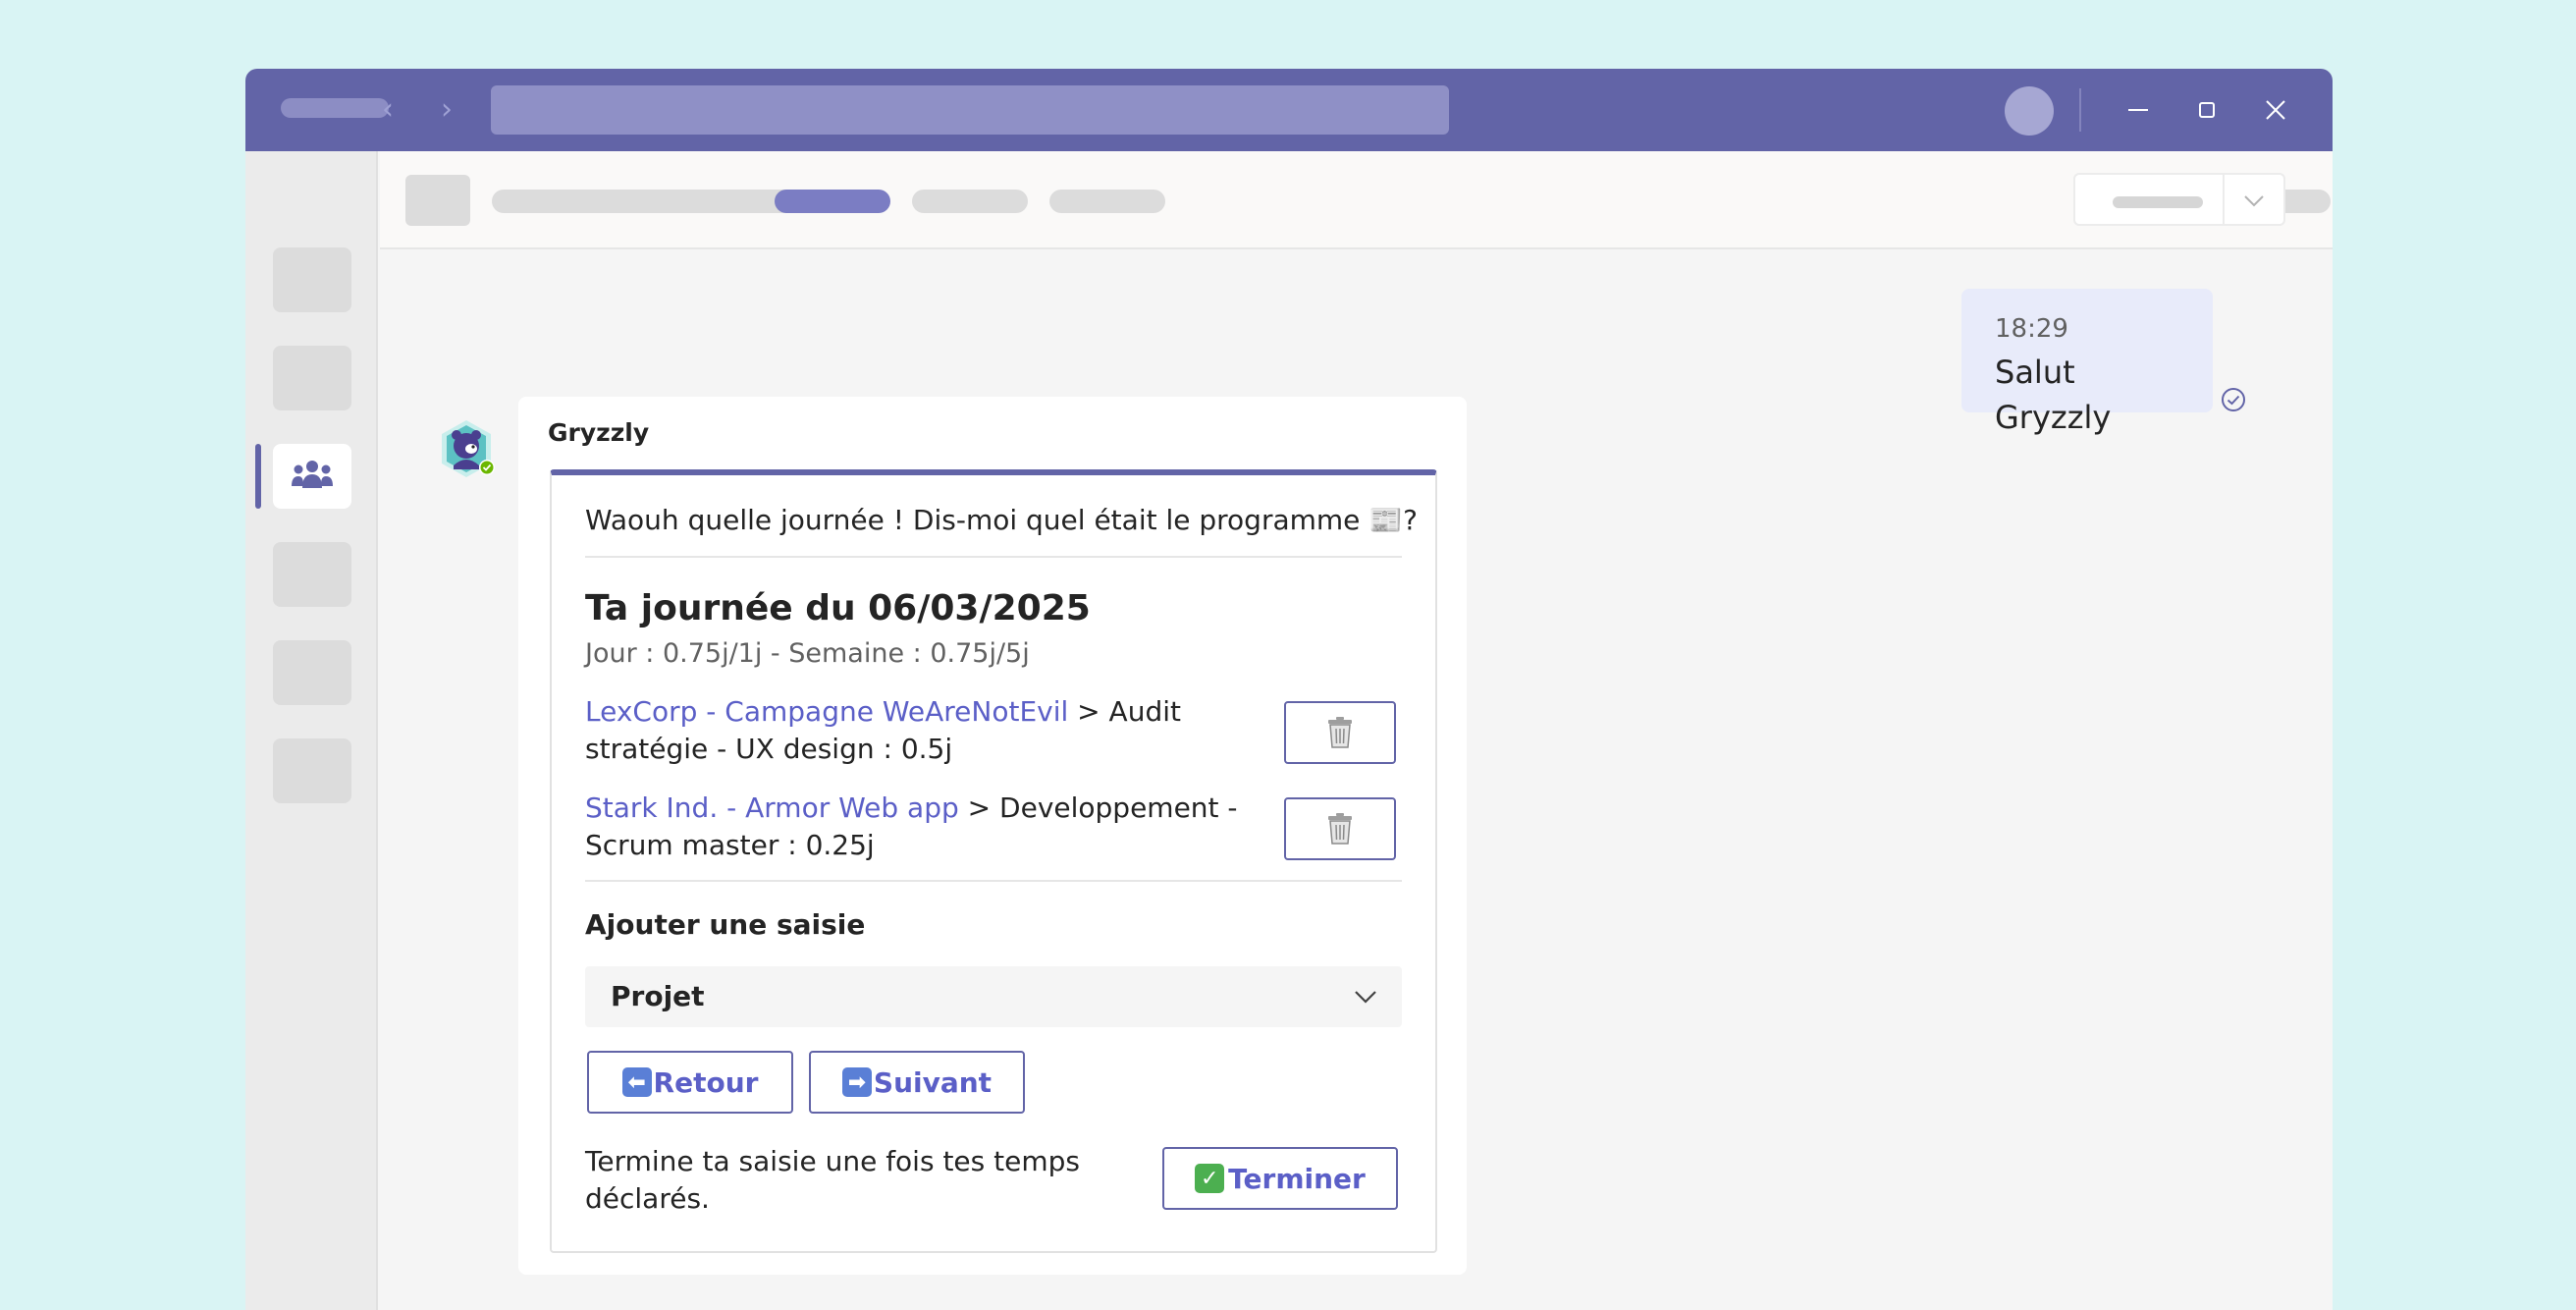 Image resolution: width=2576 pixels, height=1310 pixels. I want to click on teams-icon, so click(312, 474).